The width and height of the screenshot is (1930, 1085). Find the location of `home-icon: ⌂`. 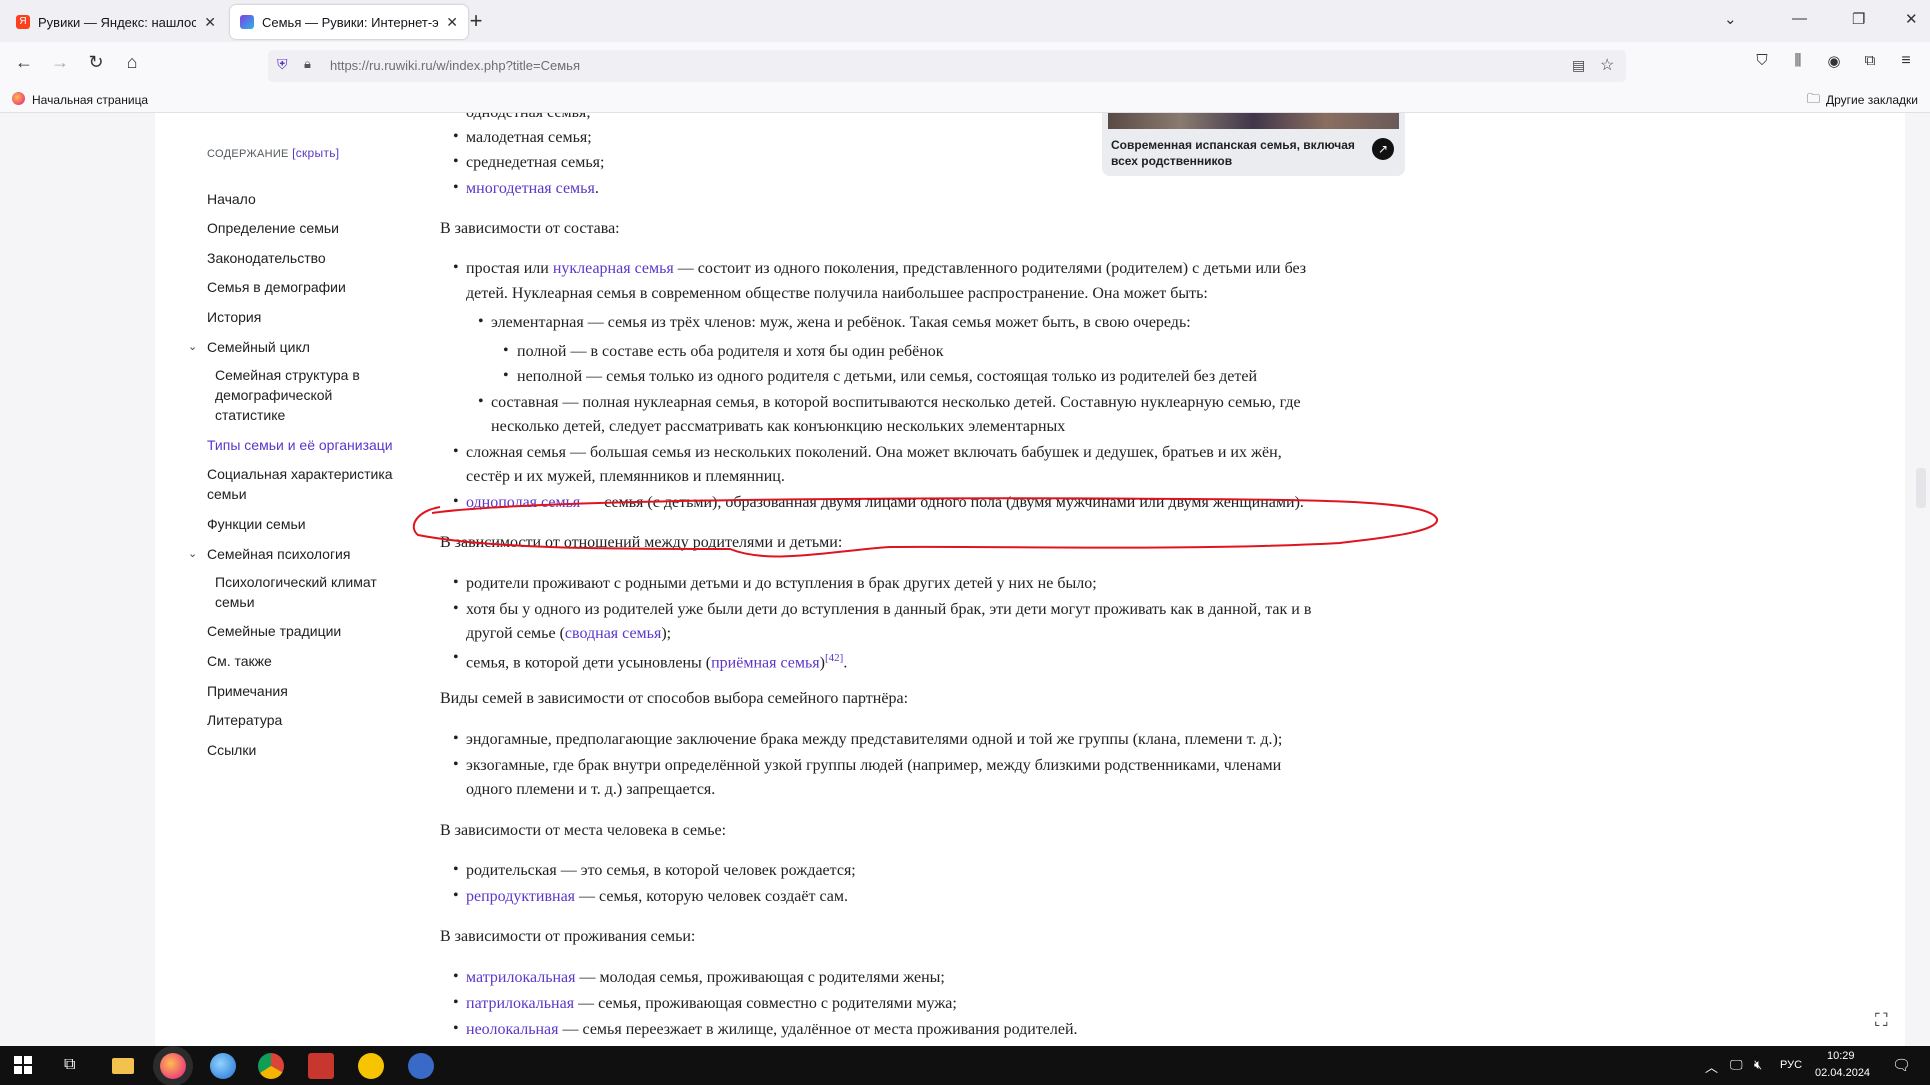

home-icon: ⌂ is located at coordinates (132, 62).